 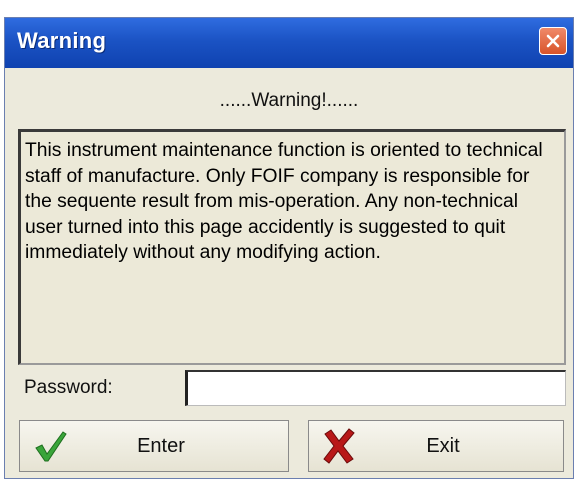 I want to click on close-button, so click(x=553, y=41).